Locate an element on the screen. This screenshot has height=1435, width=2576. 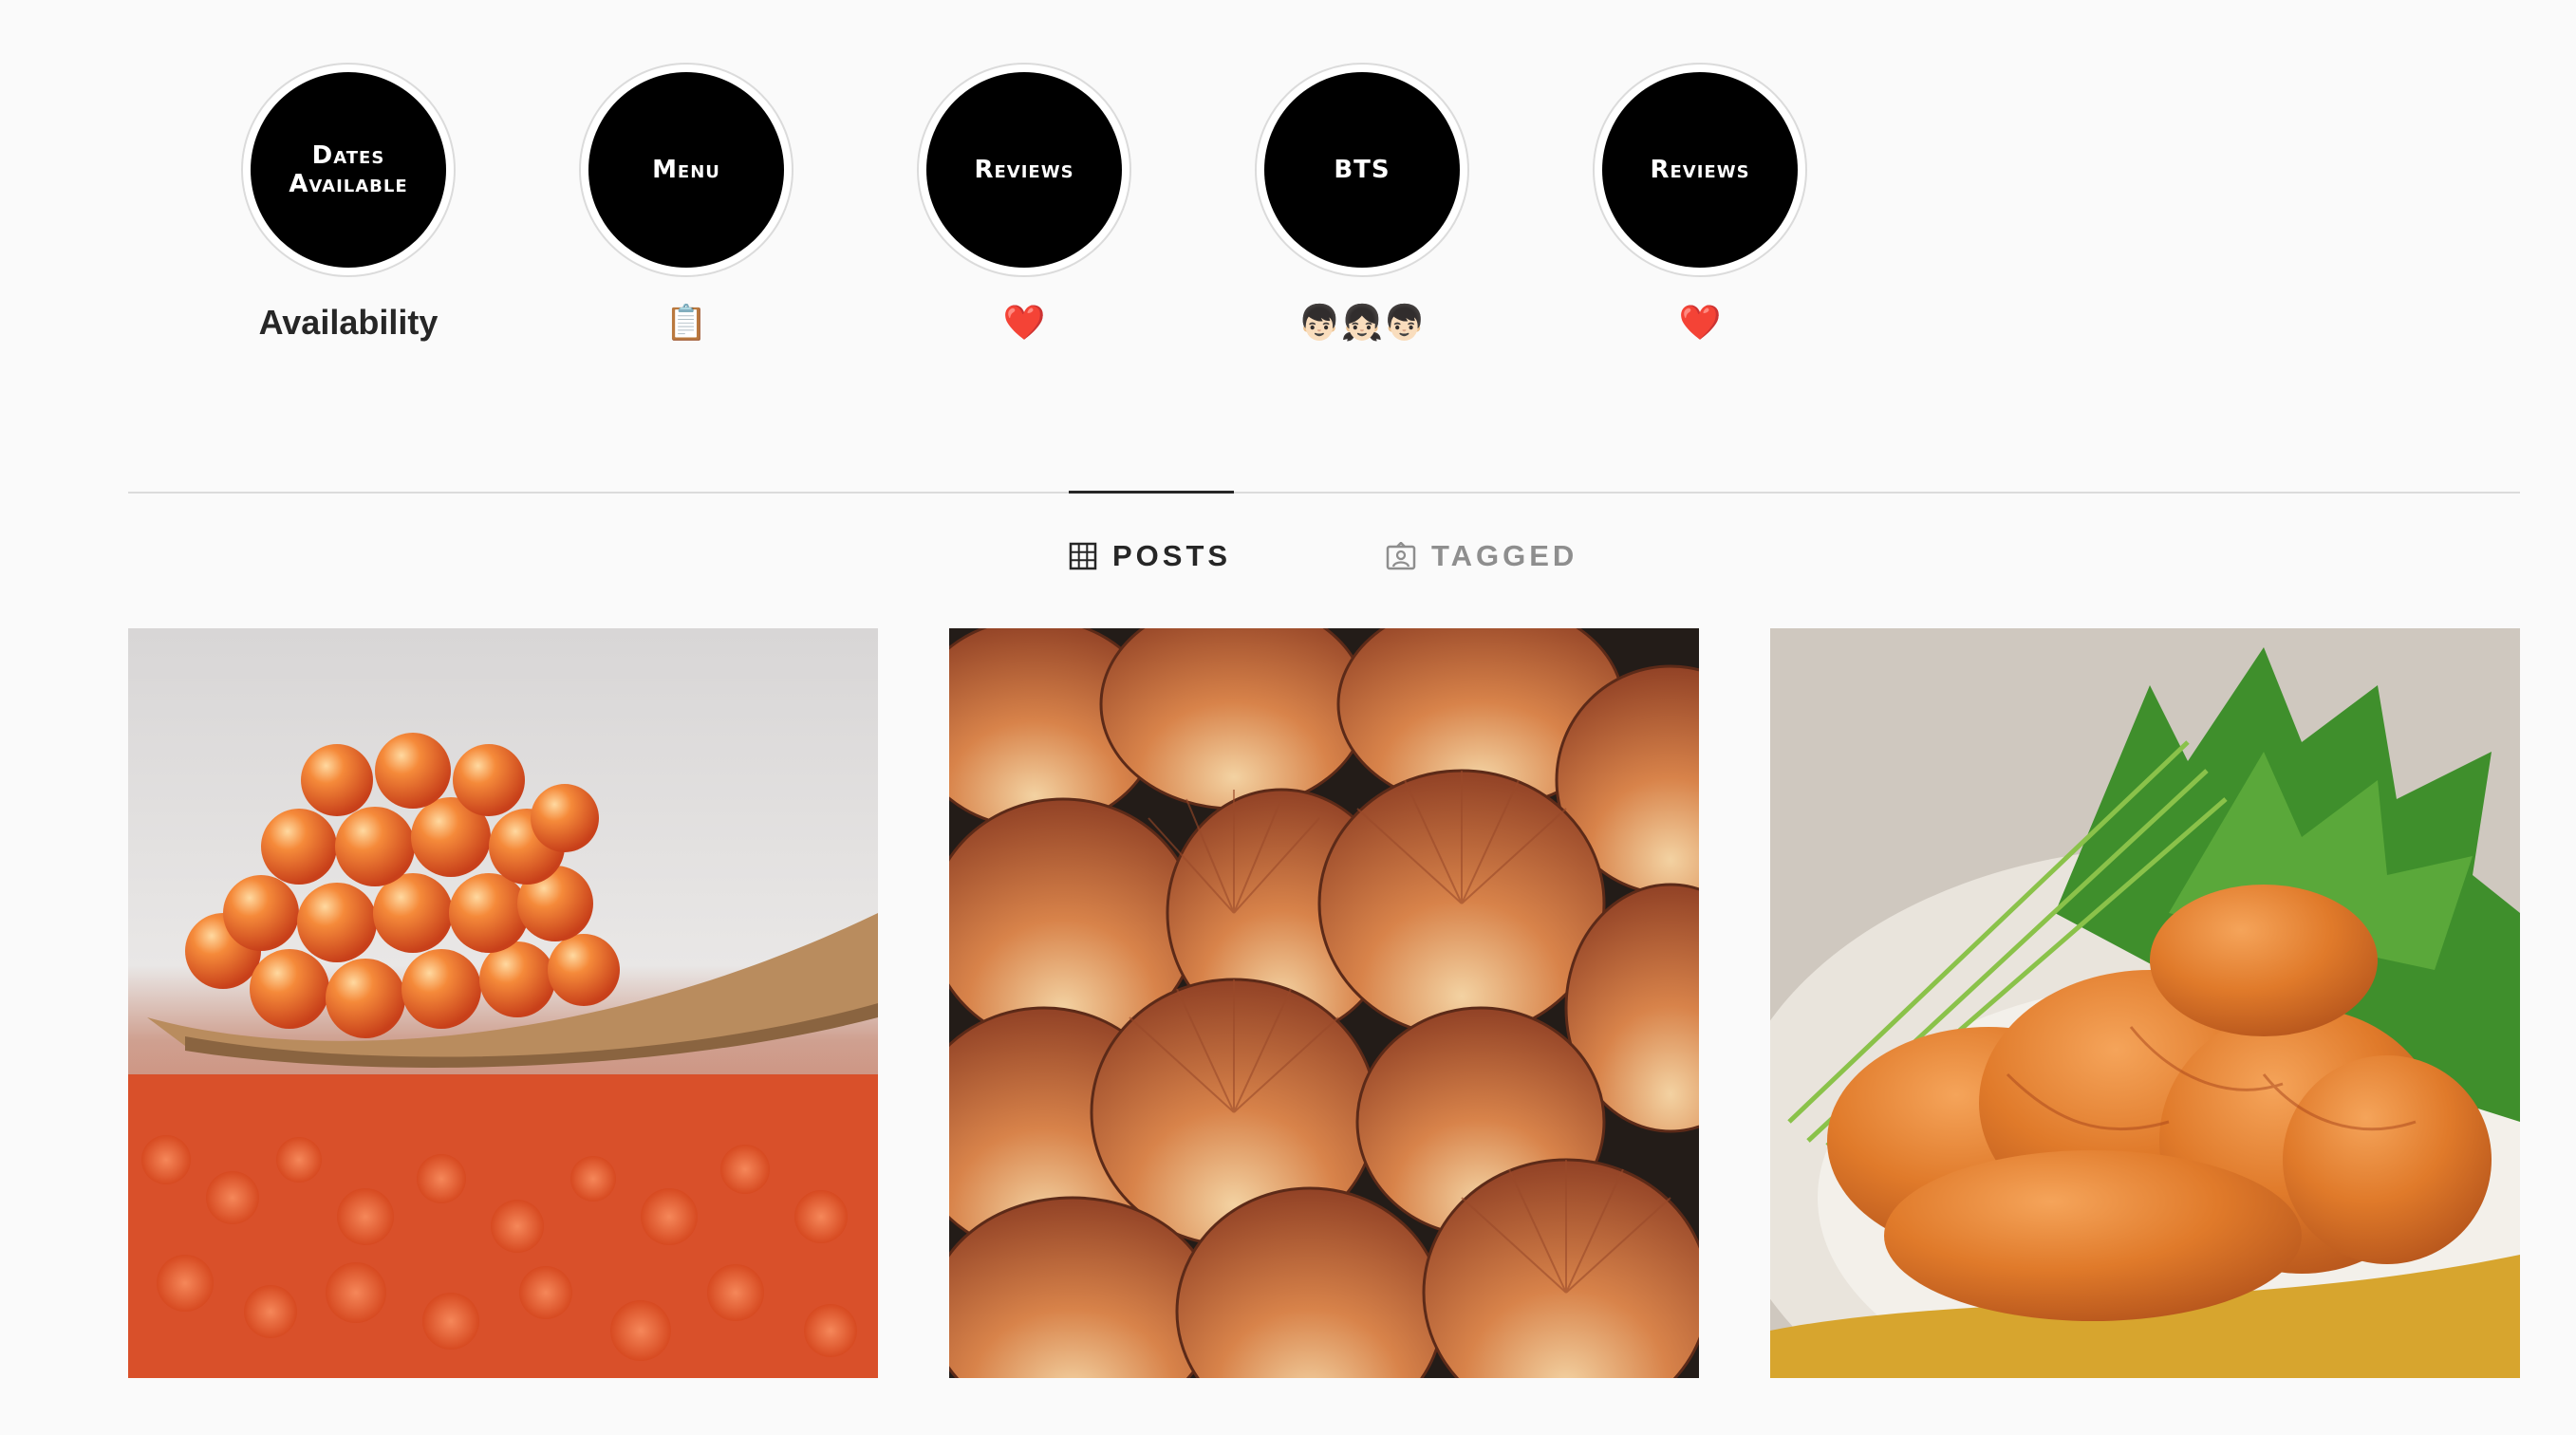
active-tab-indicator is located at coordinates (1151, 493).